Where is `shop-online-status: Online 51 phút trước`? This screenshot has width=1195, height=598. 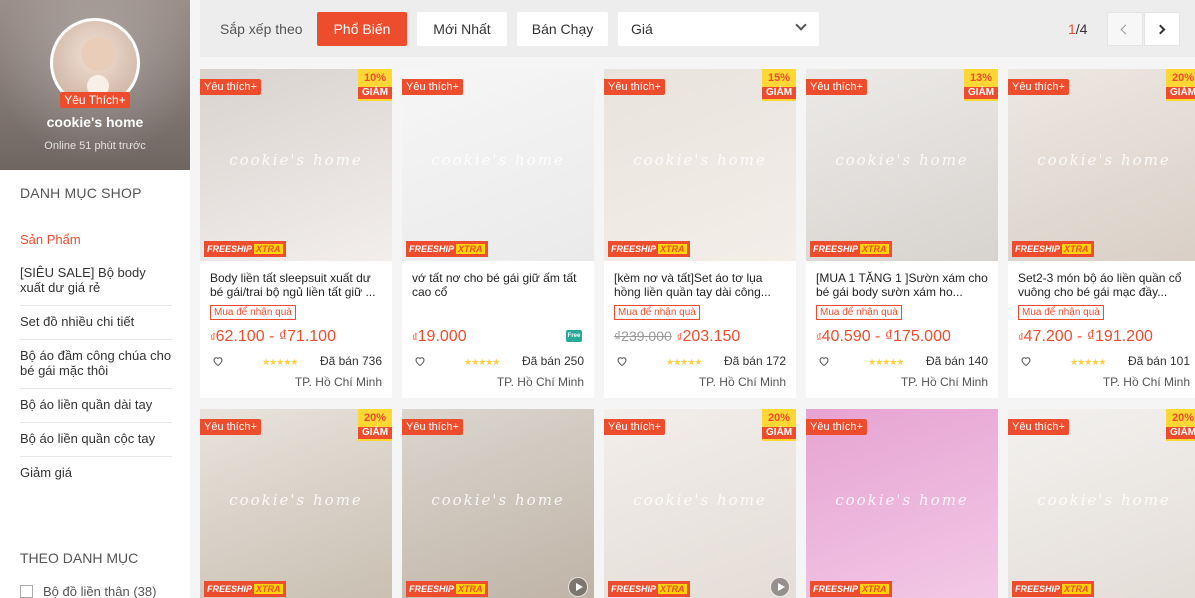 shop-online-status: Online 51 phút trước is located at coordinates (95, 146).